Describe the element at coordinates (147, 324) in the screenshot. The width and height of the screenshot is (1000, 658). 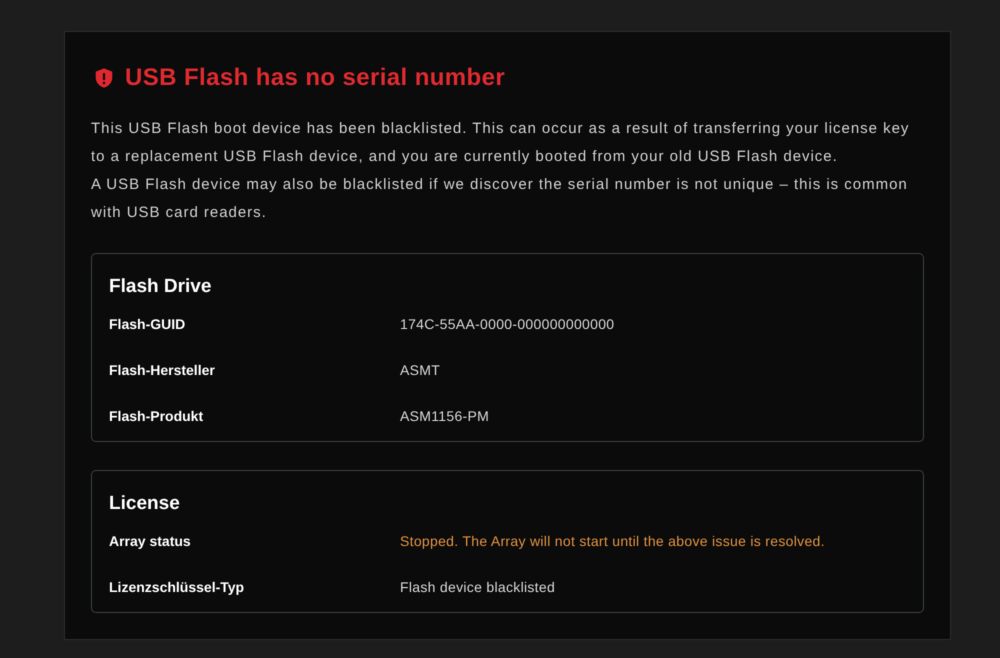
I see `field-label: Flash-GUID` at that location.